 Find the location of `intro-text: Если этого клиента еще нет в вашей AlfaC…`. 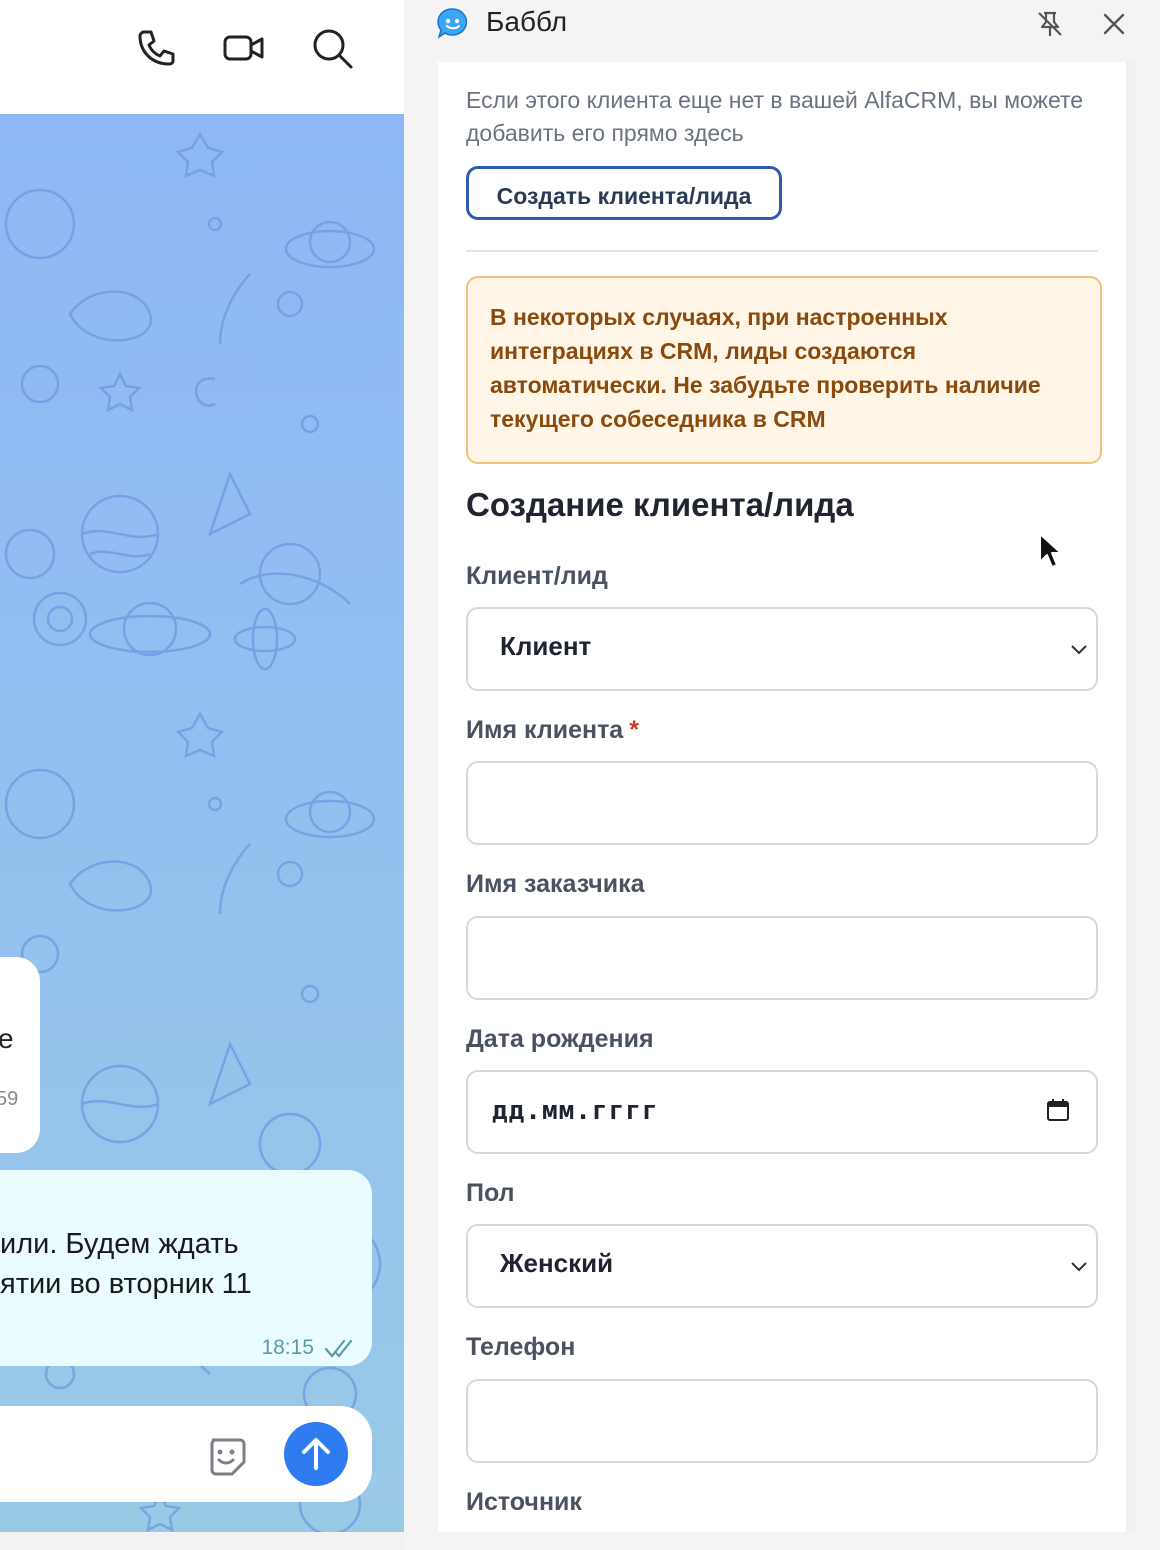

intro-text: Если этого клиента еще нет в вашей AlfaC… is located at coordinates (775, 116).